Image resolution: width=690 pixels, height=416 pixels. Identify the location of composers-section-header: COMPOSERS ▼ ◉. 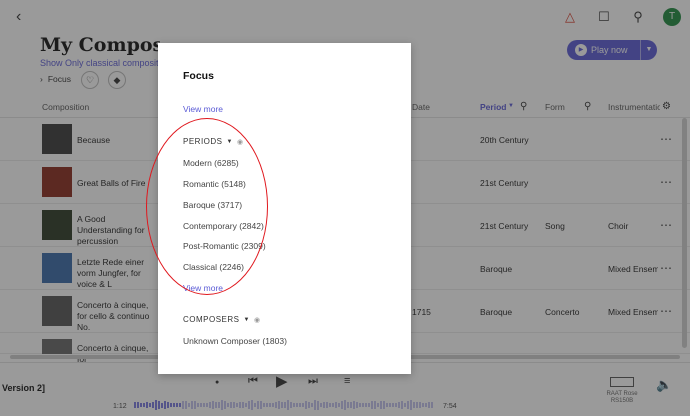
(222, 319).